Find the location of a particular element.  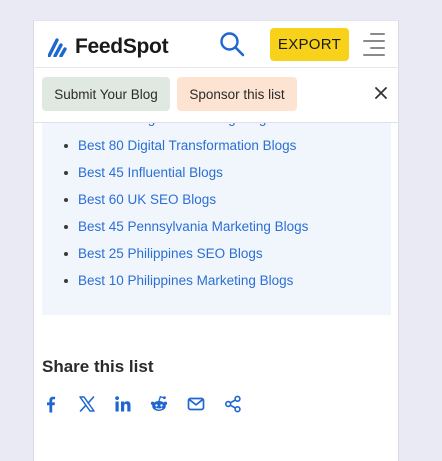

share-title: Share this list is located at coordinates (98, 366).